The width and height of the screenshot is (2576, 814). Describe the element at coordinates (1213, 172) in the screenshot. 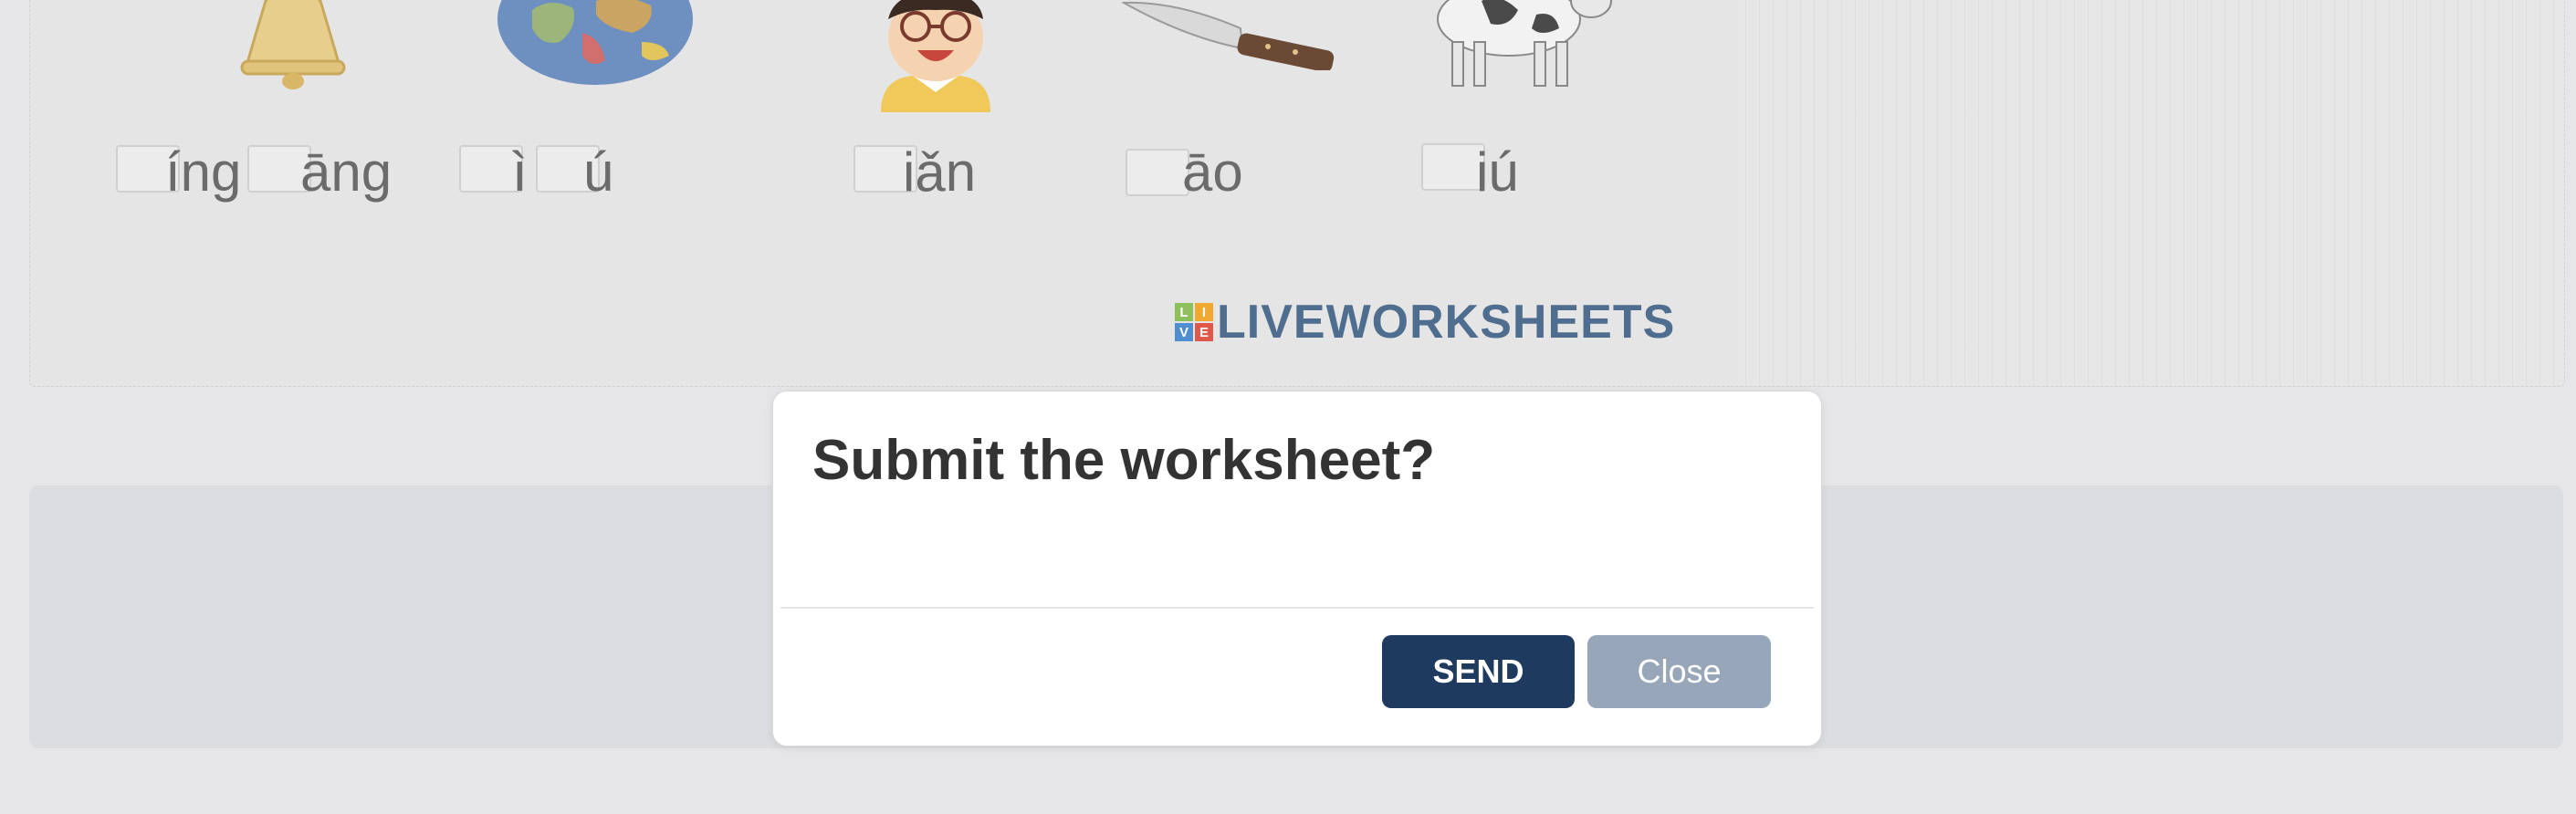

I see `syllable-knife: āo` at that location.